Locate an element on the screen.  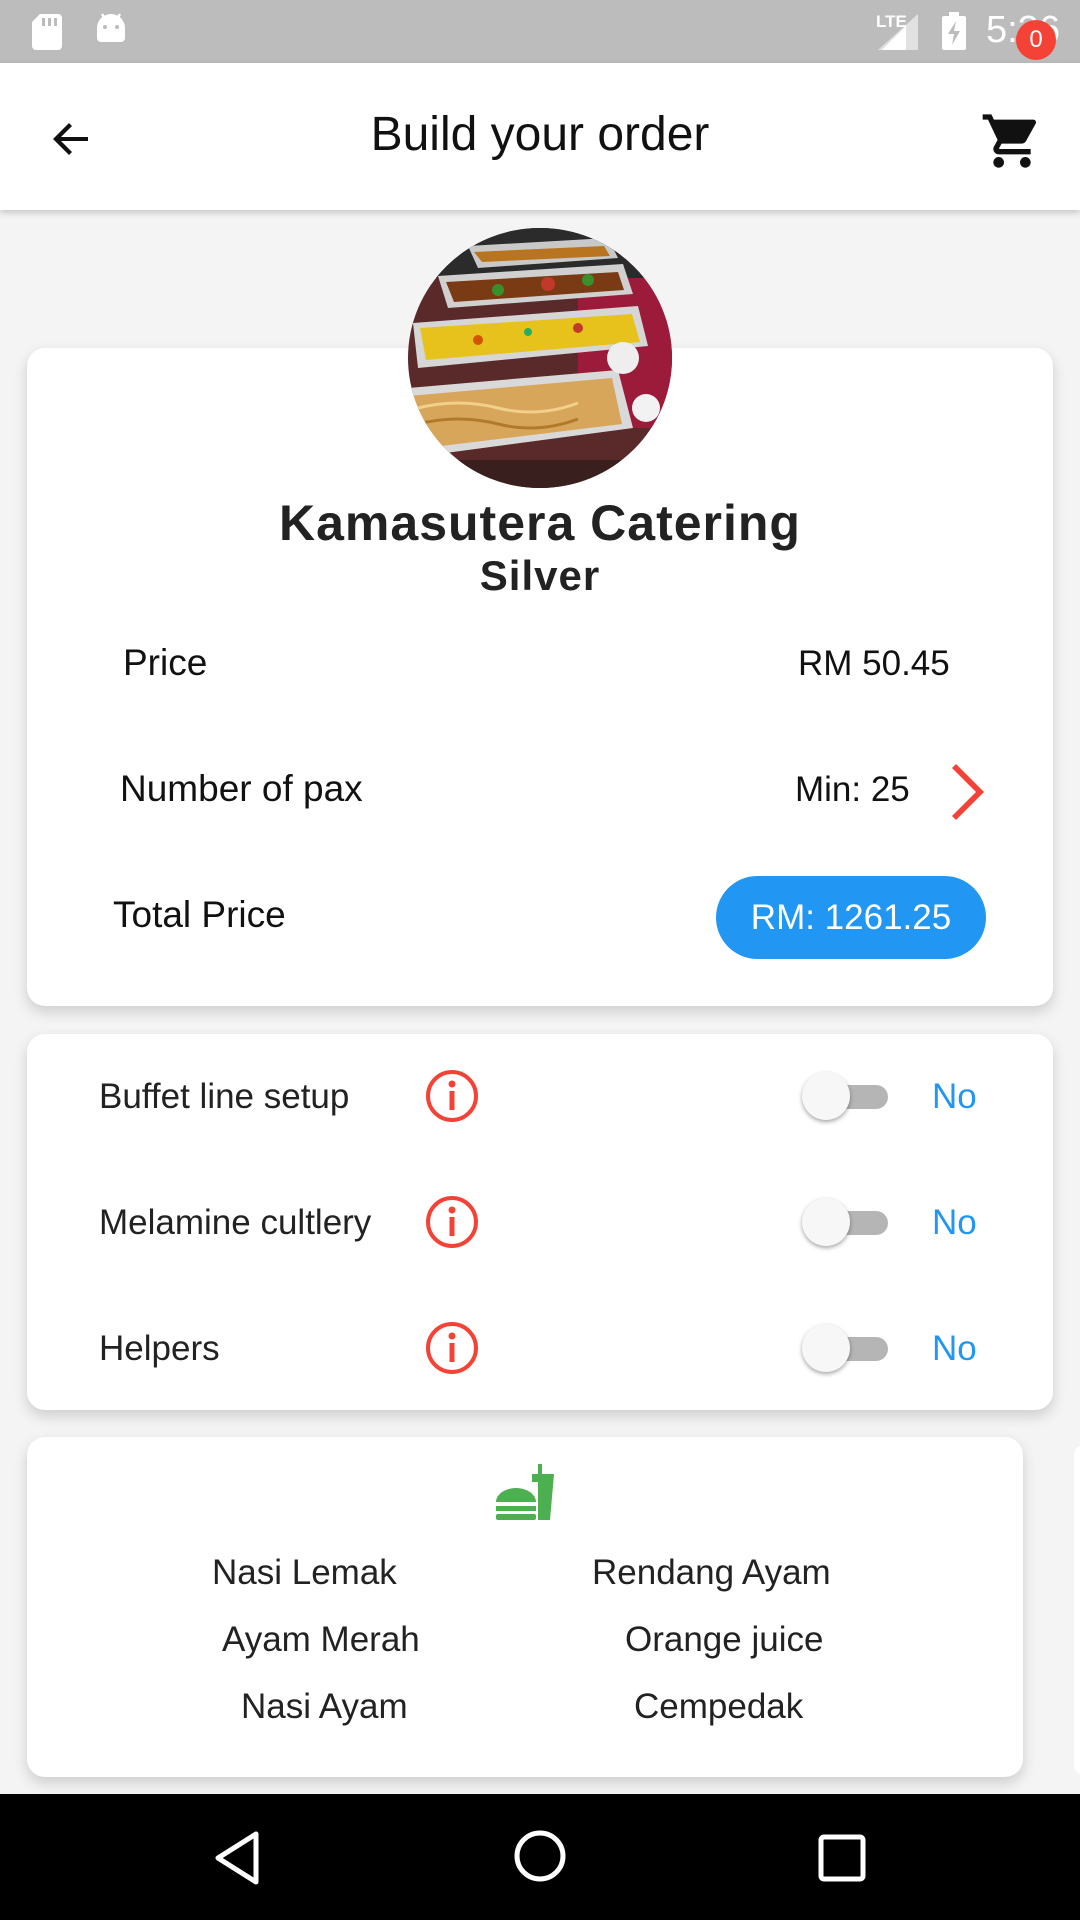
melamine-cutlery-toggle is located at coordinates (851, 1222).